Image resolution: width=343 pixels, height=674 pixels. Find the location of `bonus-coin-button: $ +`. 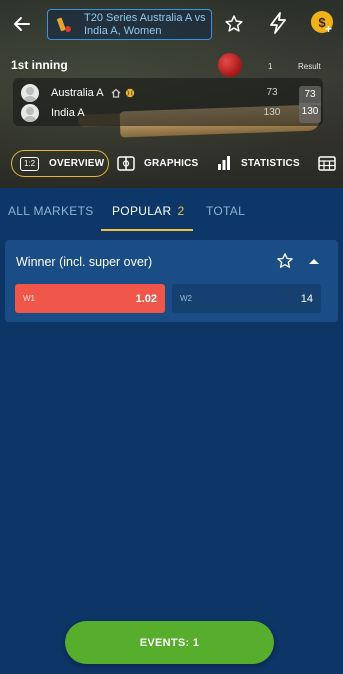

bonus-coin-button: $ + is located at coordinates (323, 23).